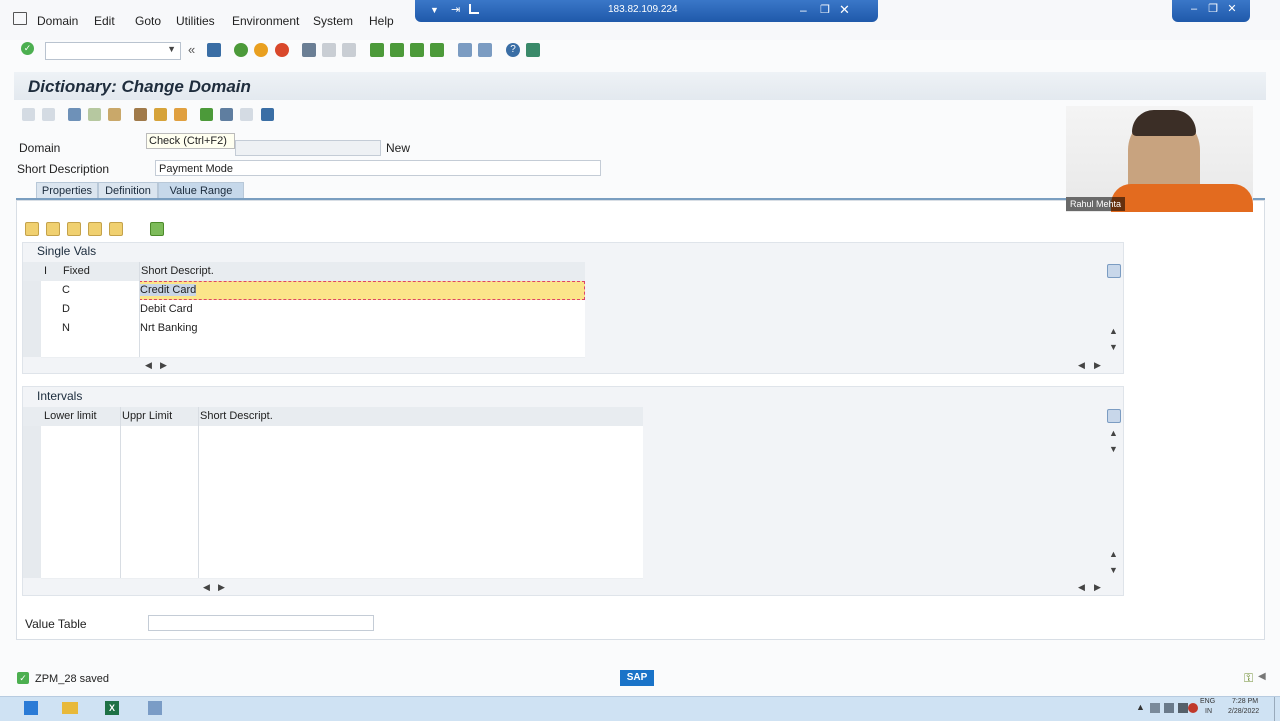 Image resolution: width=1280 pixels, height=721 pixels. Describe the element at coordinates (66, 290) in the screenshot. I see `fixed-value: C` at that location.